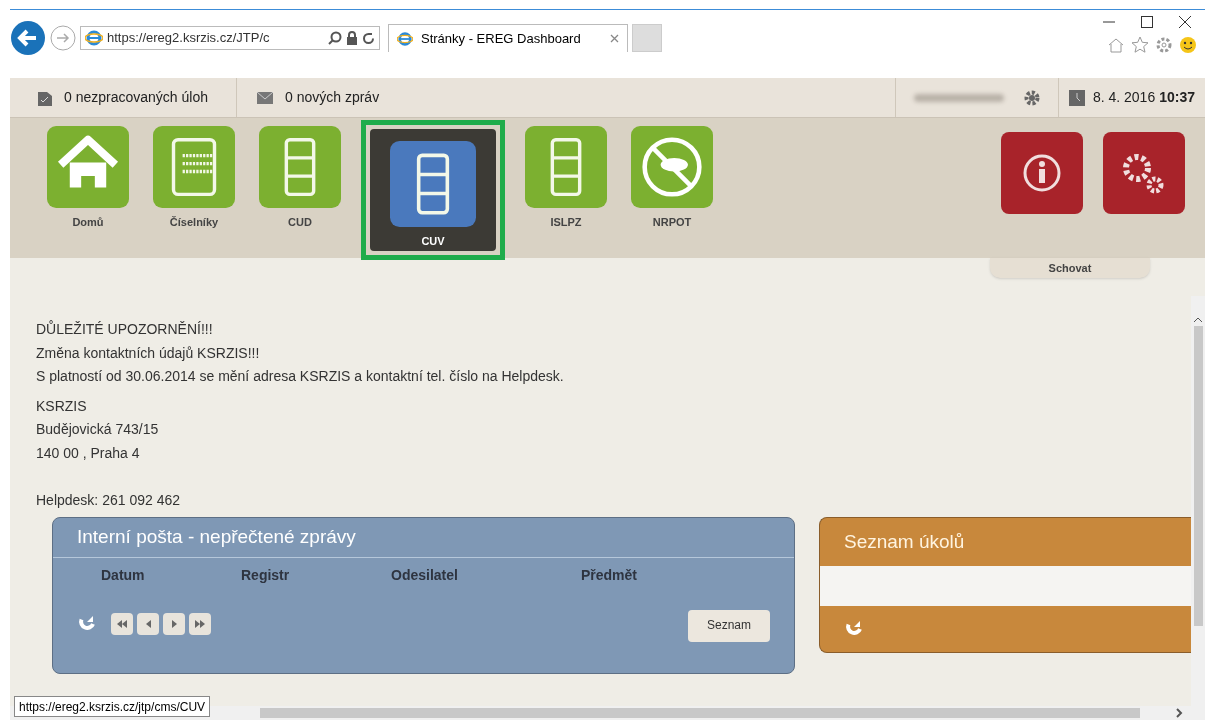 The width and height of the screenshot is (1205, 720). Describe the element at coordinates (45, 97) in the screenshot. I see `task-icon` at that location.